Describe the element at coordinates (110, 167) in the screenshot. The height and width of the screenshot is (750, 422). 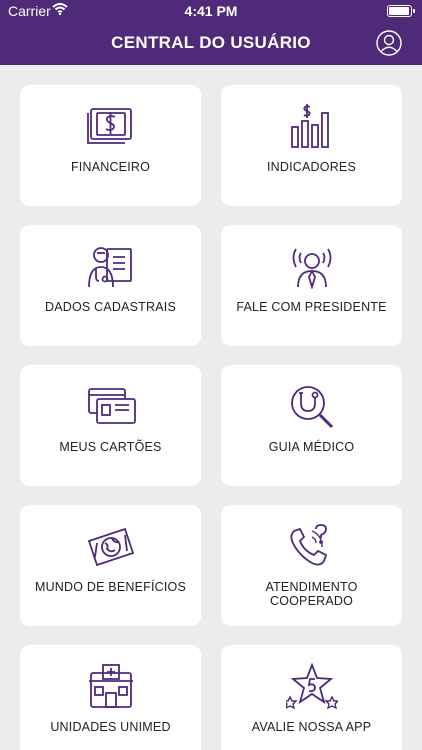
I see `tile-label: FINANCEIRO` at that location.